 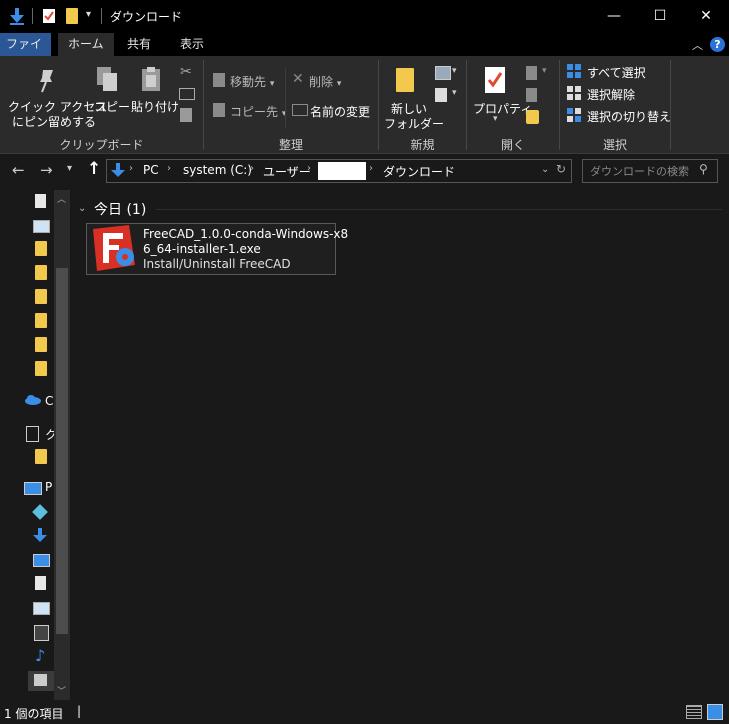 What do you see at coordinates (325, 81) in the screenshot?
I see `delete-button: 削除 ▾` at bounding box center [325, 81].